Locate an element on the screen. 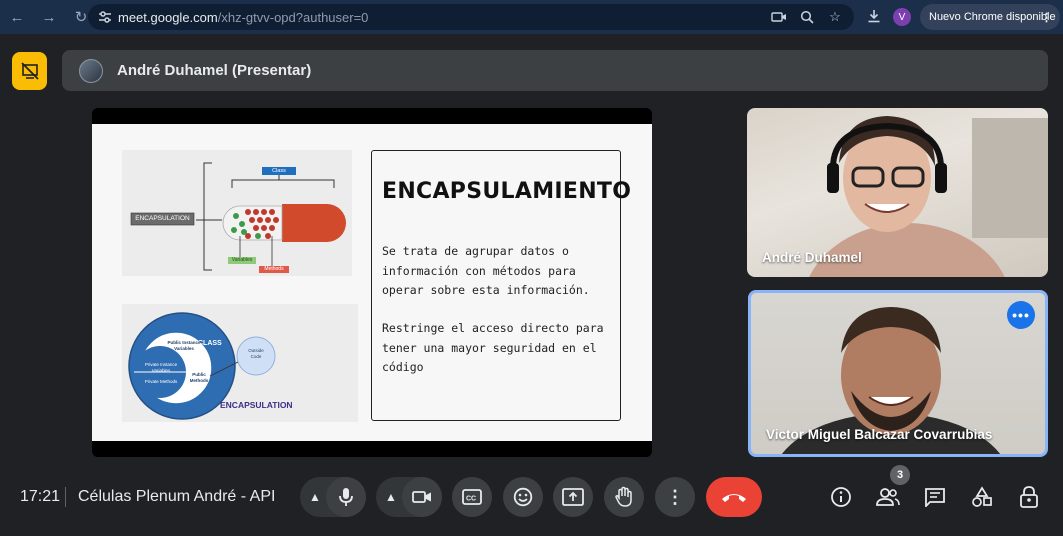  activities-button is located at coordinates (982, 497).